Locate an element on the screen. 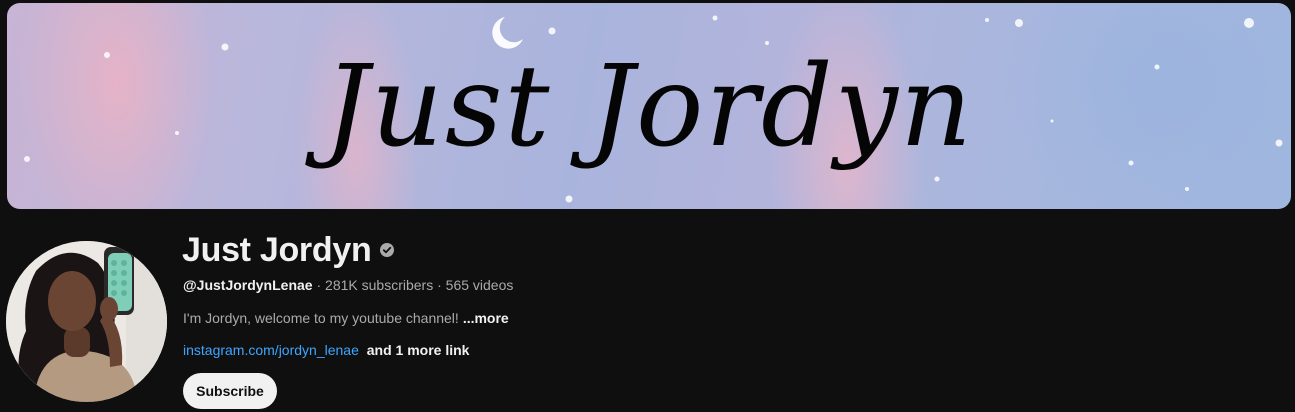 The height and width of the screenshot is (412, 1295). channel-handle: @JustJordynLenae is located at coordinates (248, 285).